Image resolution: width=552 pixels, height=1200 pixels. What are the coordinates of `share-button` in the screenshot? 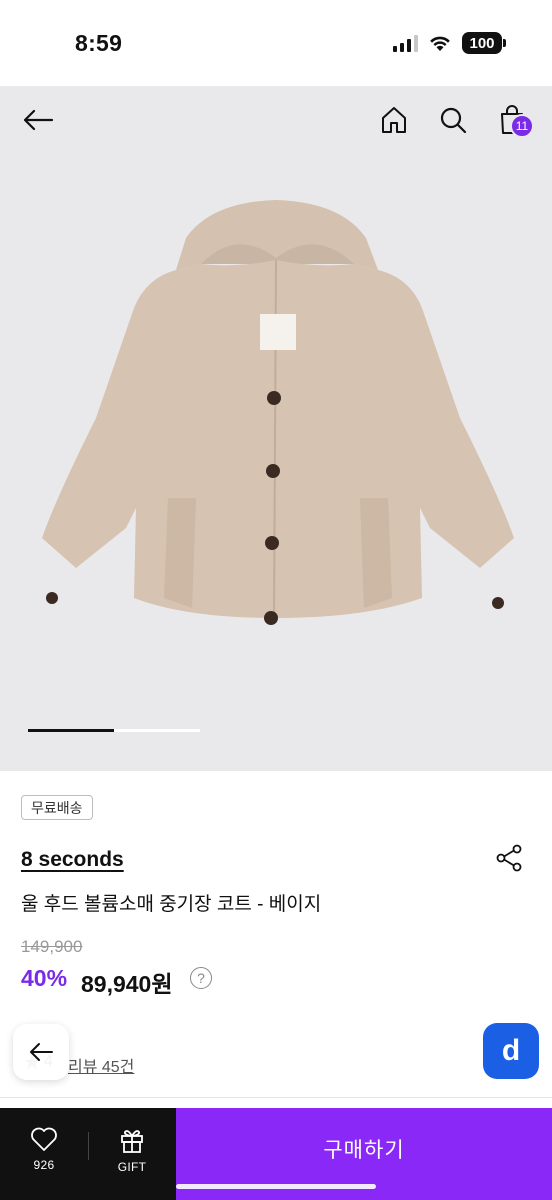 It's located at (509, 858).